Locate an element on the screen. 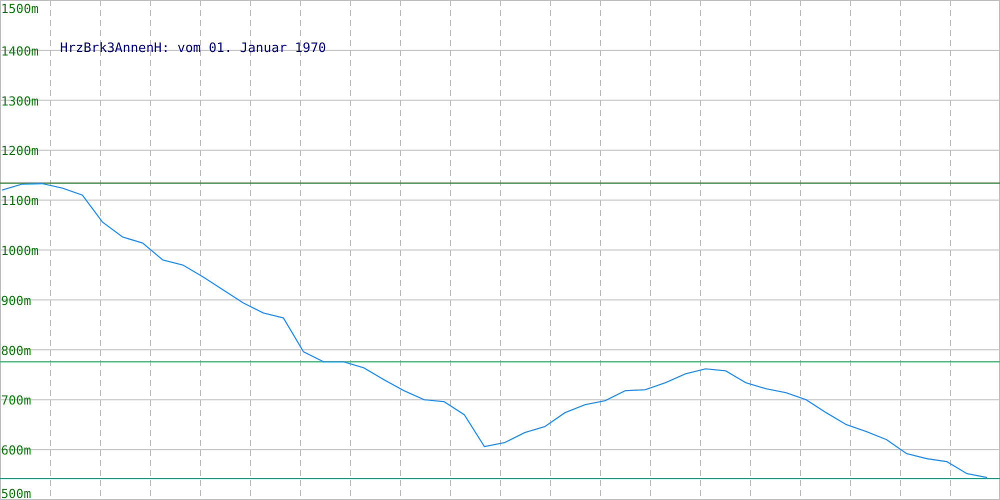 Image resolution: width=1000 pixels, height=500 pixels. axis-tick-label: 800m is located at coordinates (16, 350).